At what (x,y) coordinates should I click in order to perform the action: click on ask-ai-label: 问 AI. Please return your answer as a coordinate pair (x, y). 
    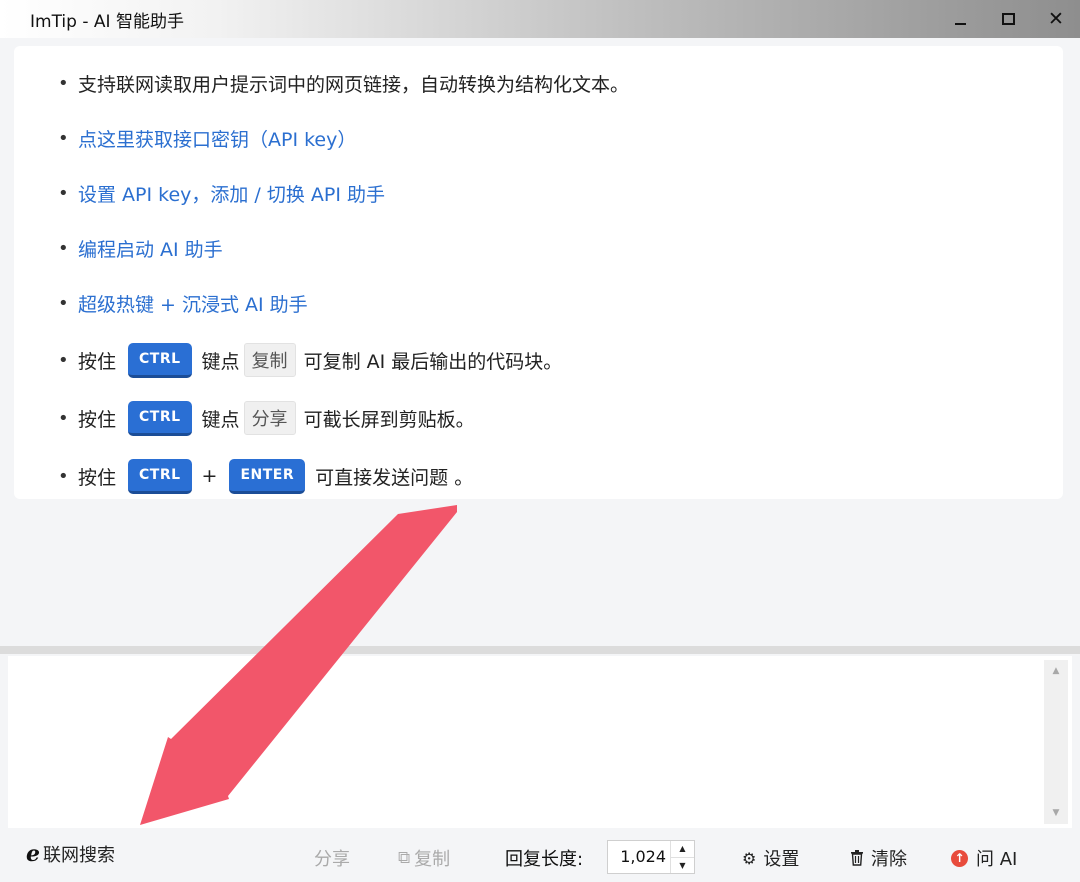
    Looking at the image, I should click on (997, 859).